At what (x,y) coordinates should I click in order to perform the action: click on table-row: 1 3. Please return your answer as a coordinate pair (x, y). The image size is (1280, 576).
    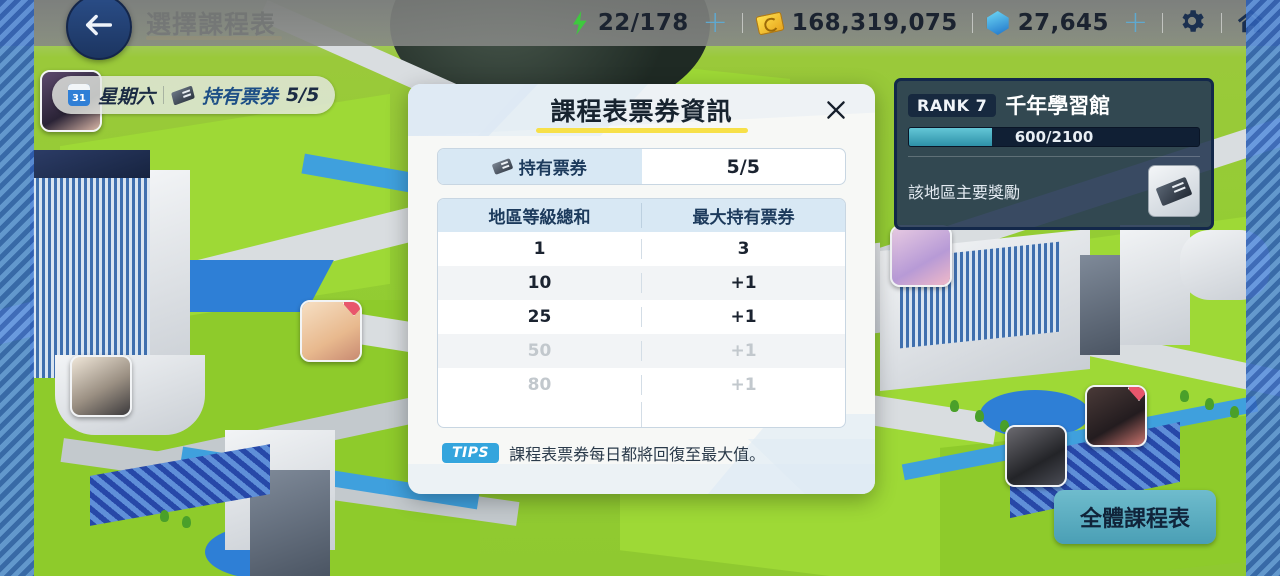
    Looking at the image, I should click on (641, 249).